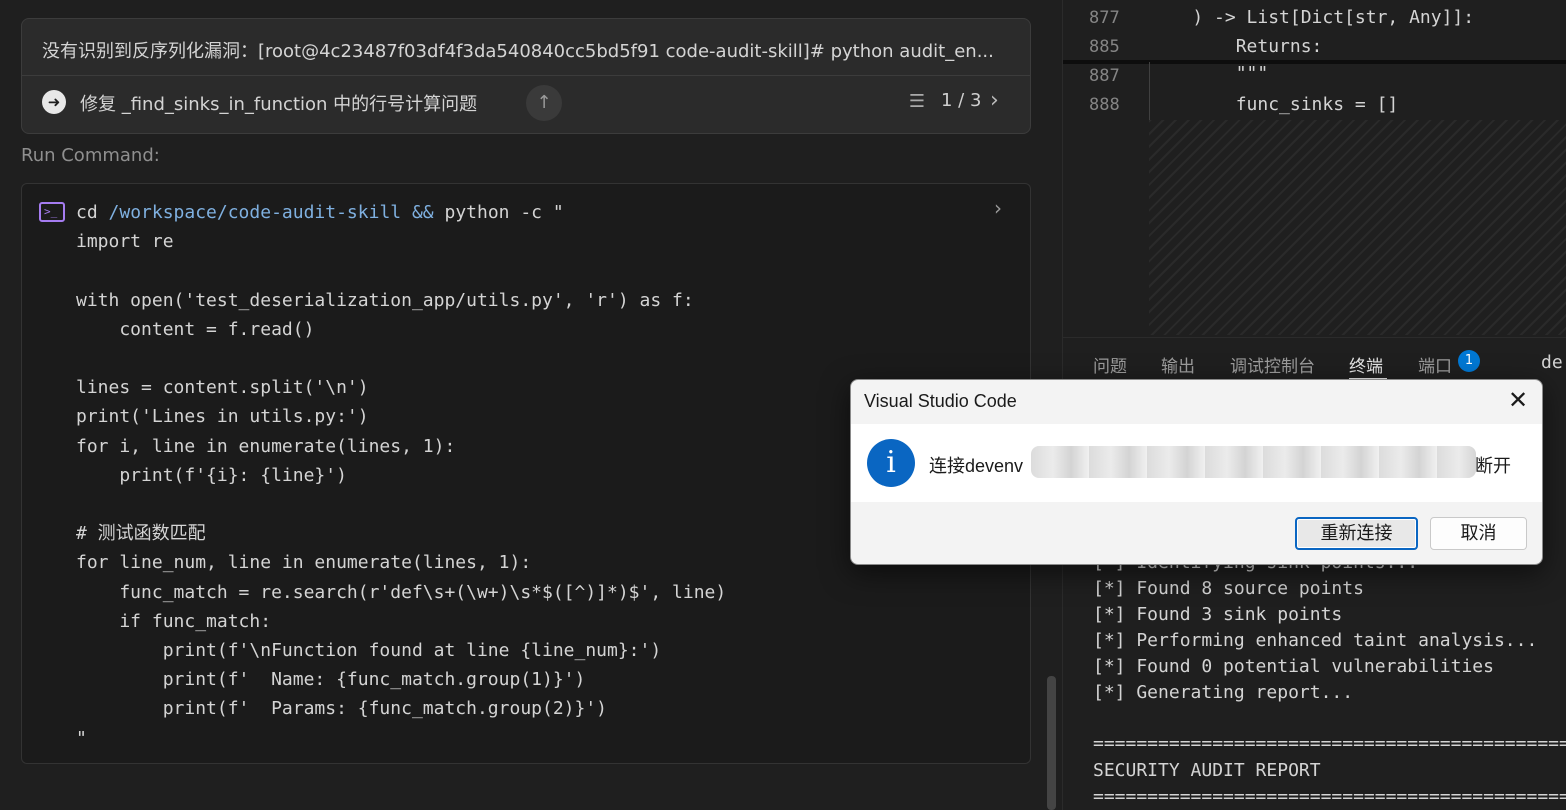 Image resolution: width=1566 pixels, height=810 pixels. I want to click on line-number: 885, so click(1104, 47).